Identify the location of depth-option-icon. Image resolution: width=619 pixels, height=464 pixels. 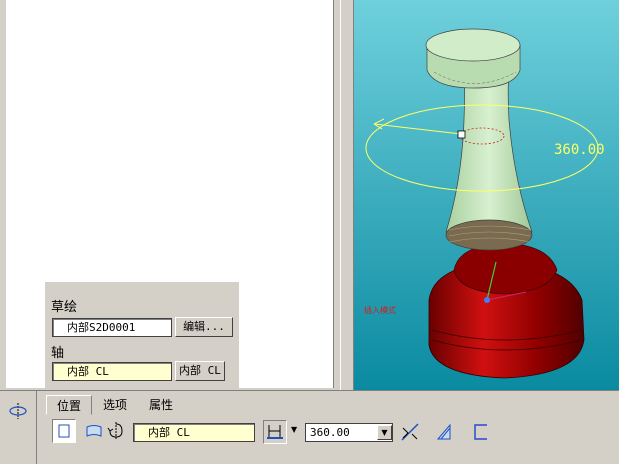
(275, 432).